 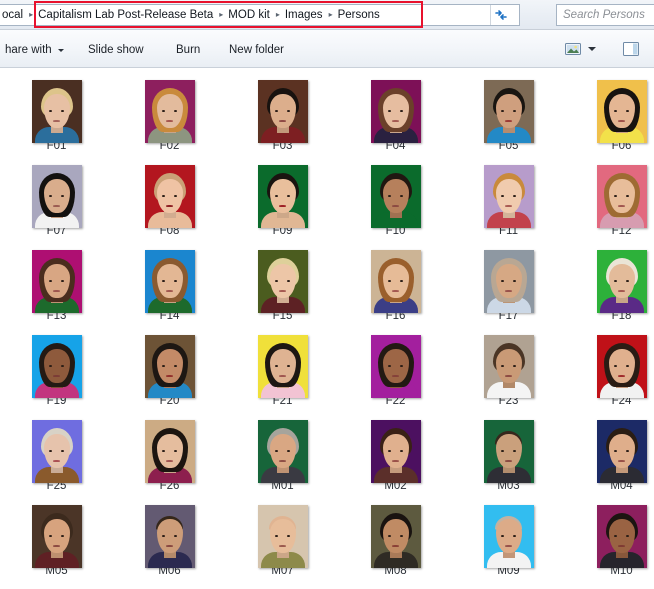 I want to click on burn-button: Burn, so click(x=188, y=50).